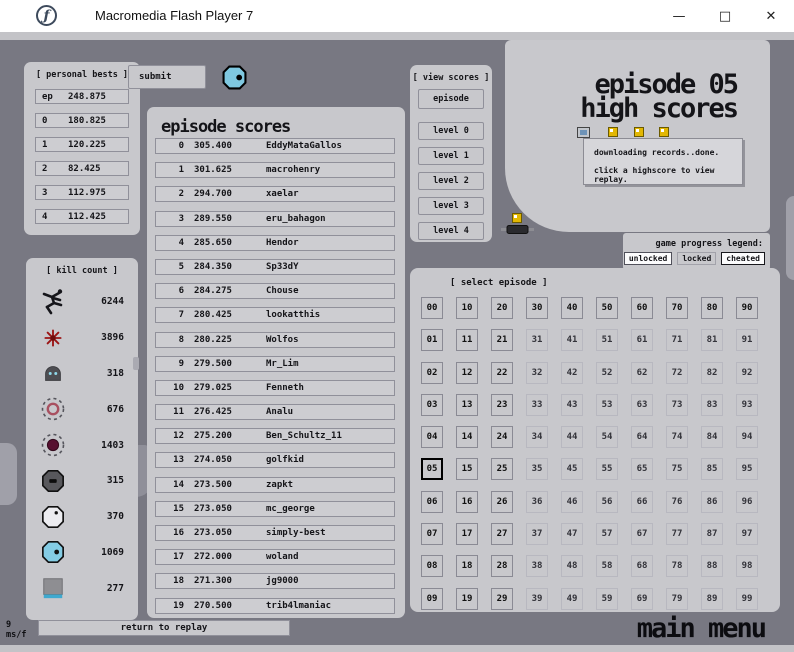 This screenshot has height=652, width=794. What do you see at coordinates (275, 484) in the screenshot?
I see `highscore-row: 14 273.500 zapkt` at bounding box center [275, 484].